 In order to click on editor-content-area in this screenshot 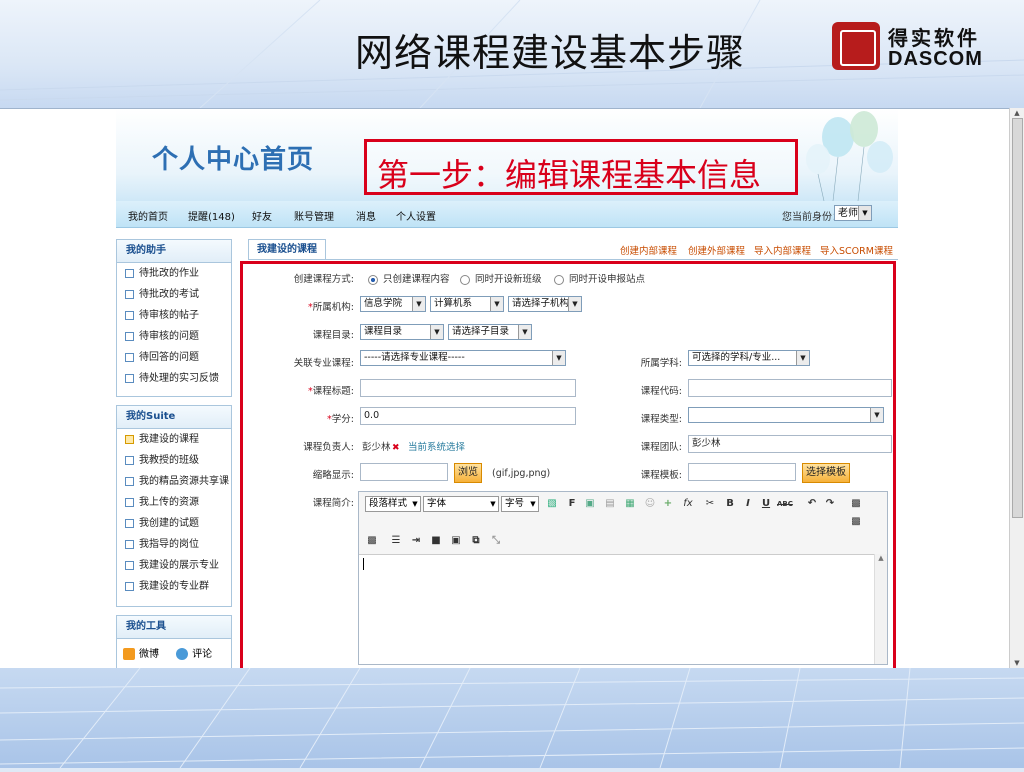, I will do `click(623, 609)`.